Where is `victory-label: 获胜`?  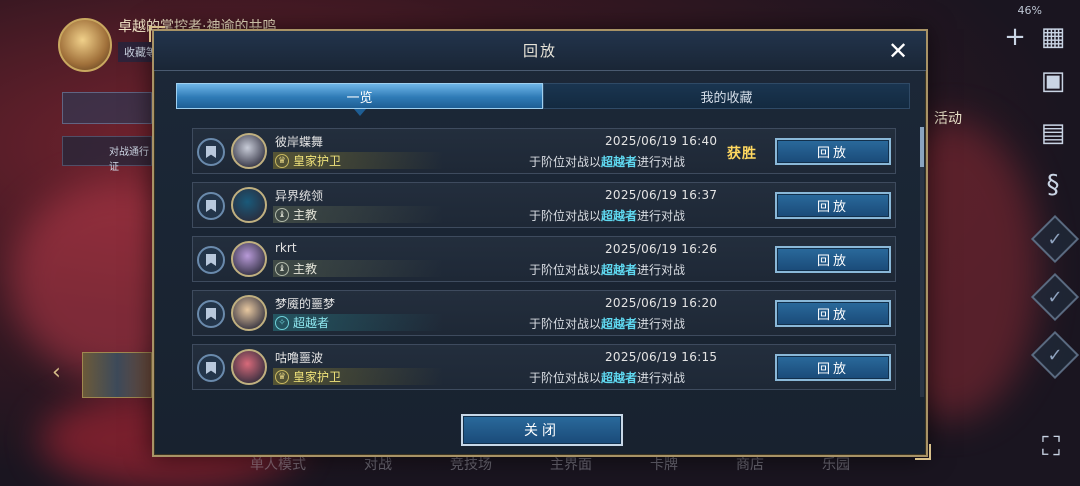
victory-label: 获胜 is located at coordinates (742, 154).